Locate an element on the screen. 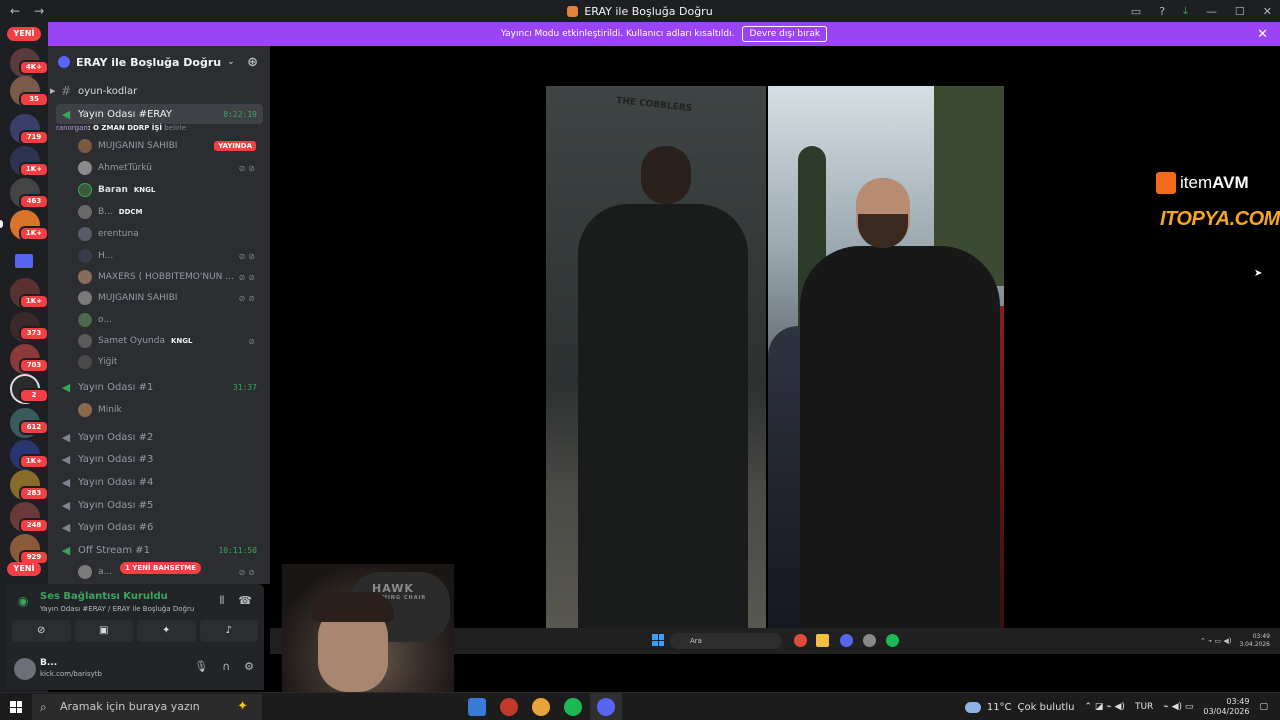 This screenshot has height=720, width=1280. streamed-clock: 03:49 3.04.2026 is located at coordinates (1254, 640).